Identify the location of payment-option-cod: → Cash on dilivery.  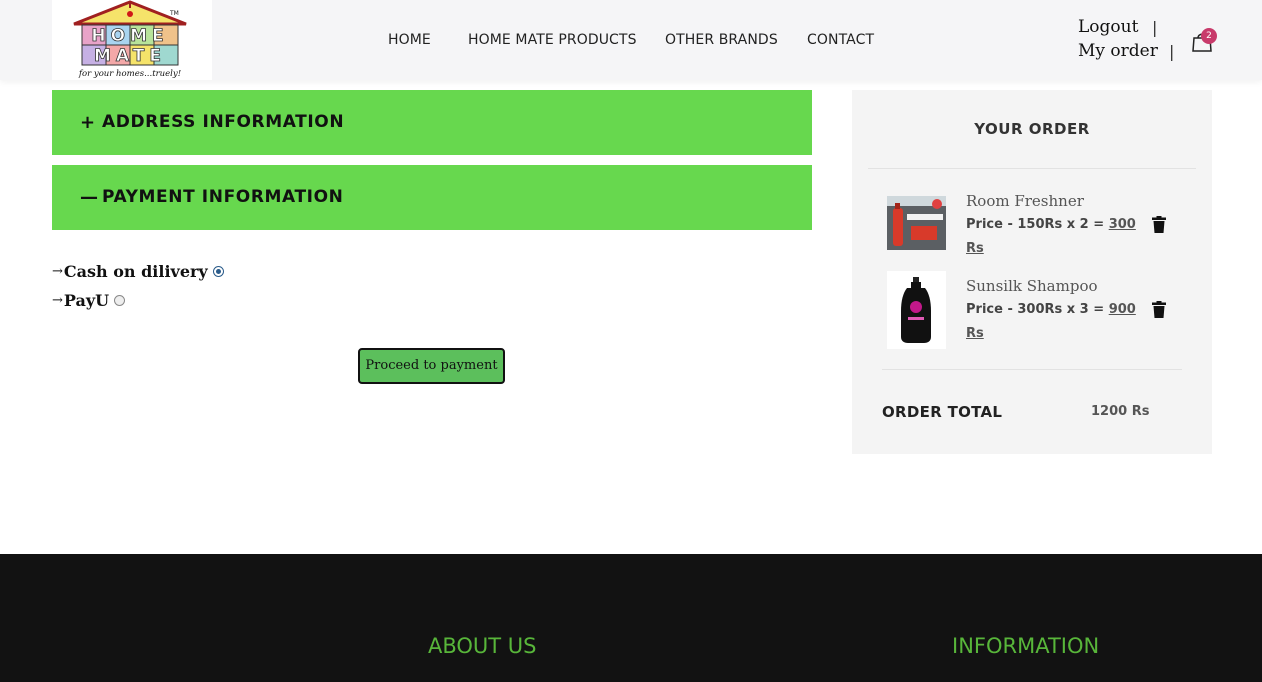
(138, 271).